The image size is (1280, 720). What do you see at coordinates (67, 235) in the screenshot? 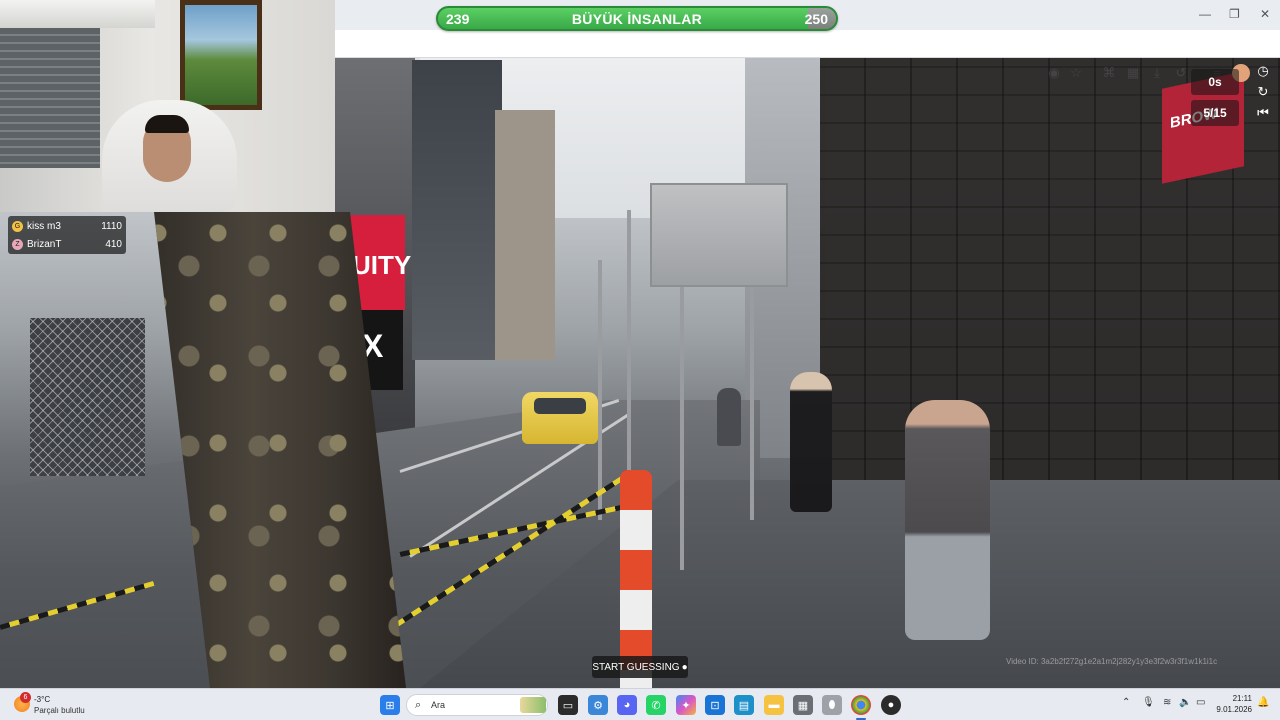
I see `leaderboard: G kiss m3 1110 Z BrizanT 410` at bounding box center [67, 235].